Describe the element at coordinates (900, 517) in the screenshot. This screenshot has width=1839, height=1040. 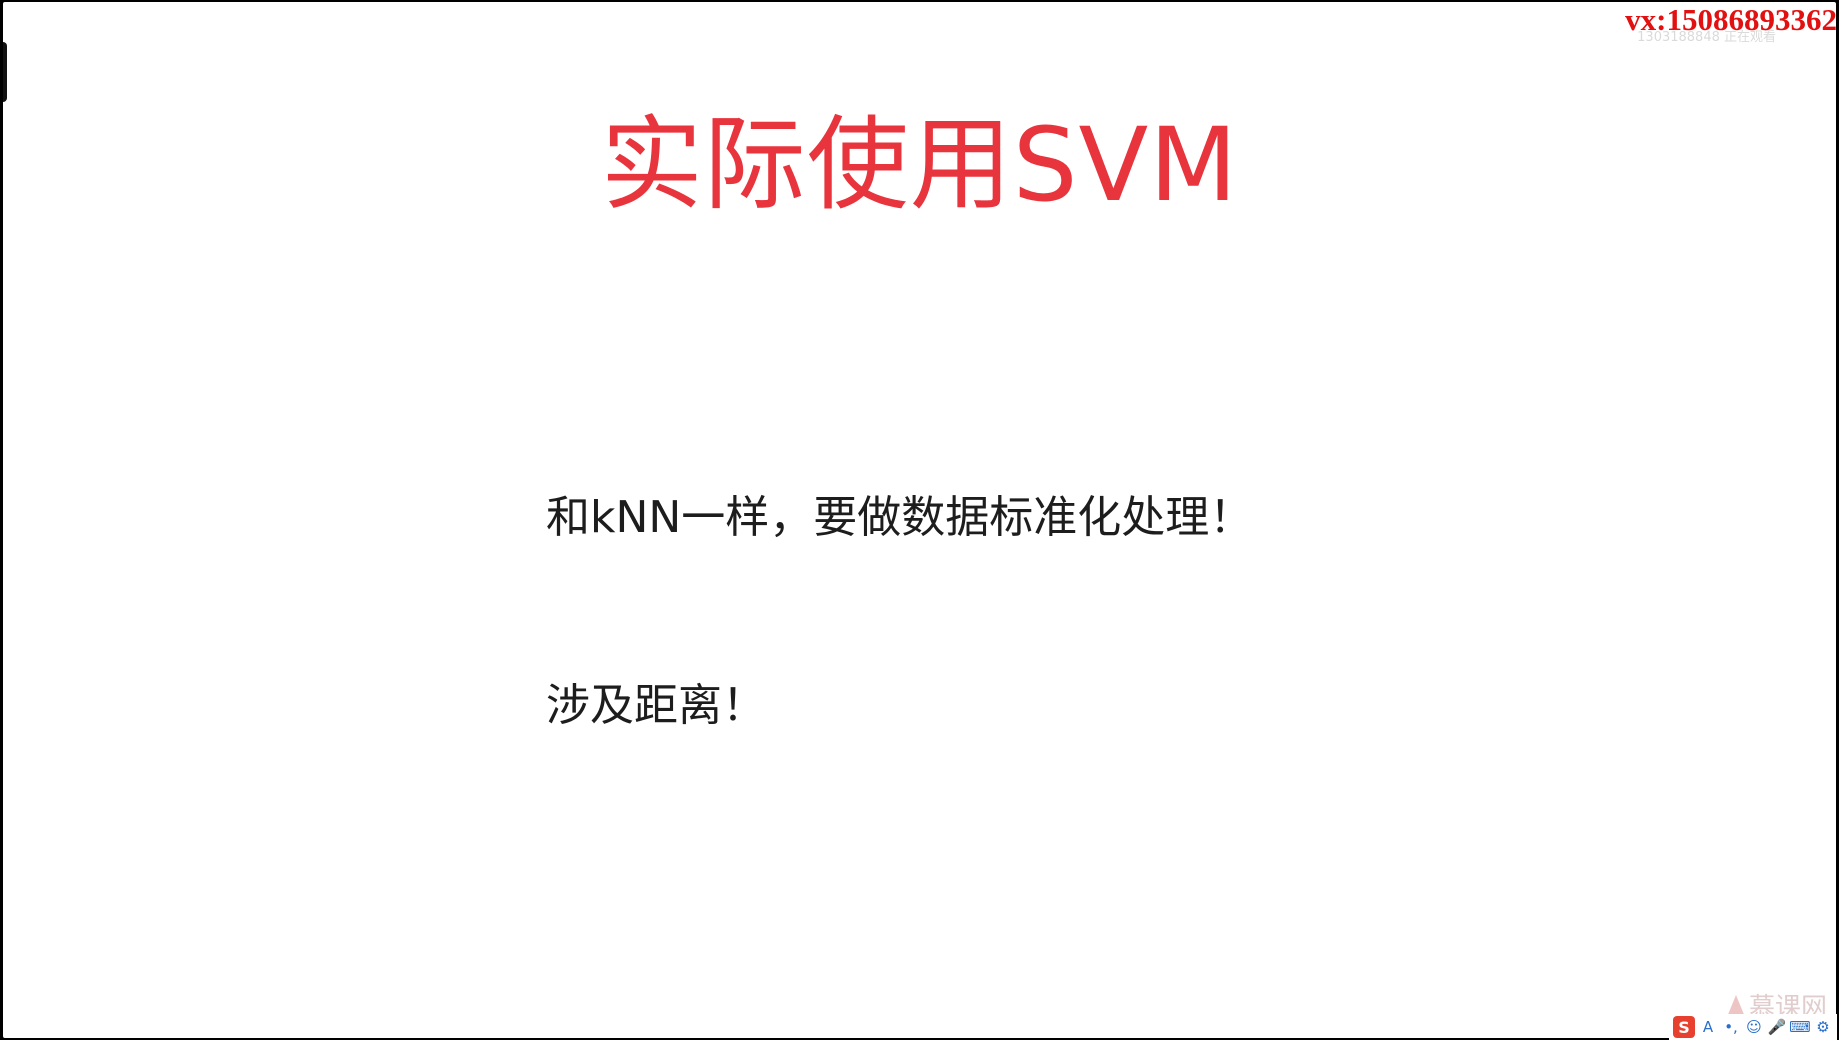
I see `slide-text-standardization: 和kNN一样，要做数据标准化处理！` at that location.